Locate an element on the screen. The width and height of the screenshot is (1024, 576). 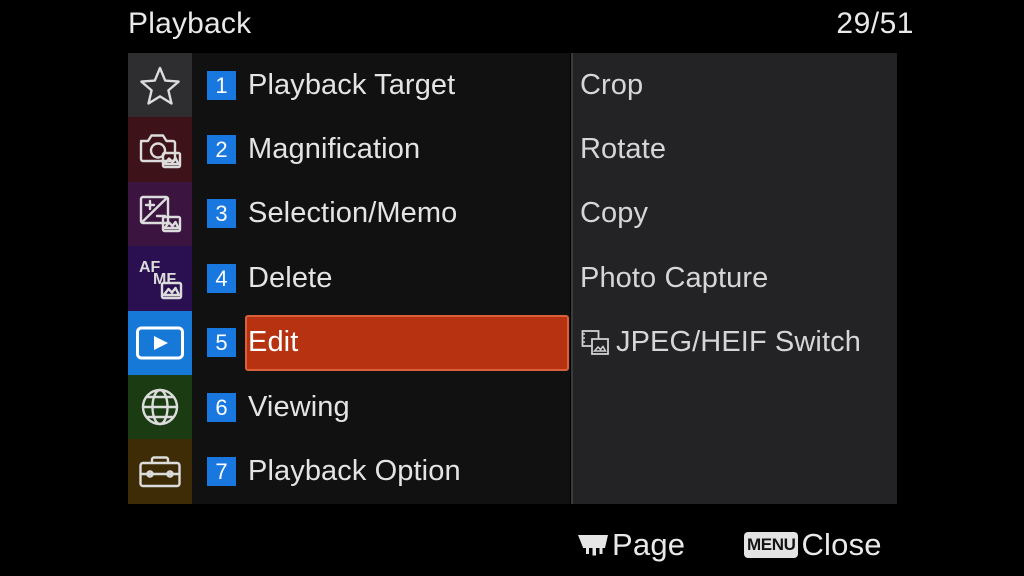
menu-item-label: Playback Option is located at coordinates (354, 471).